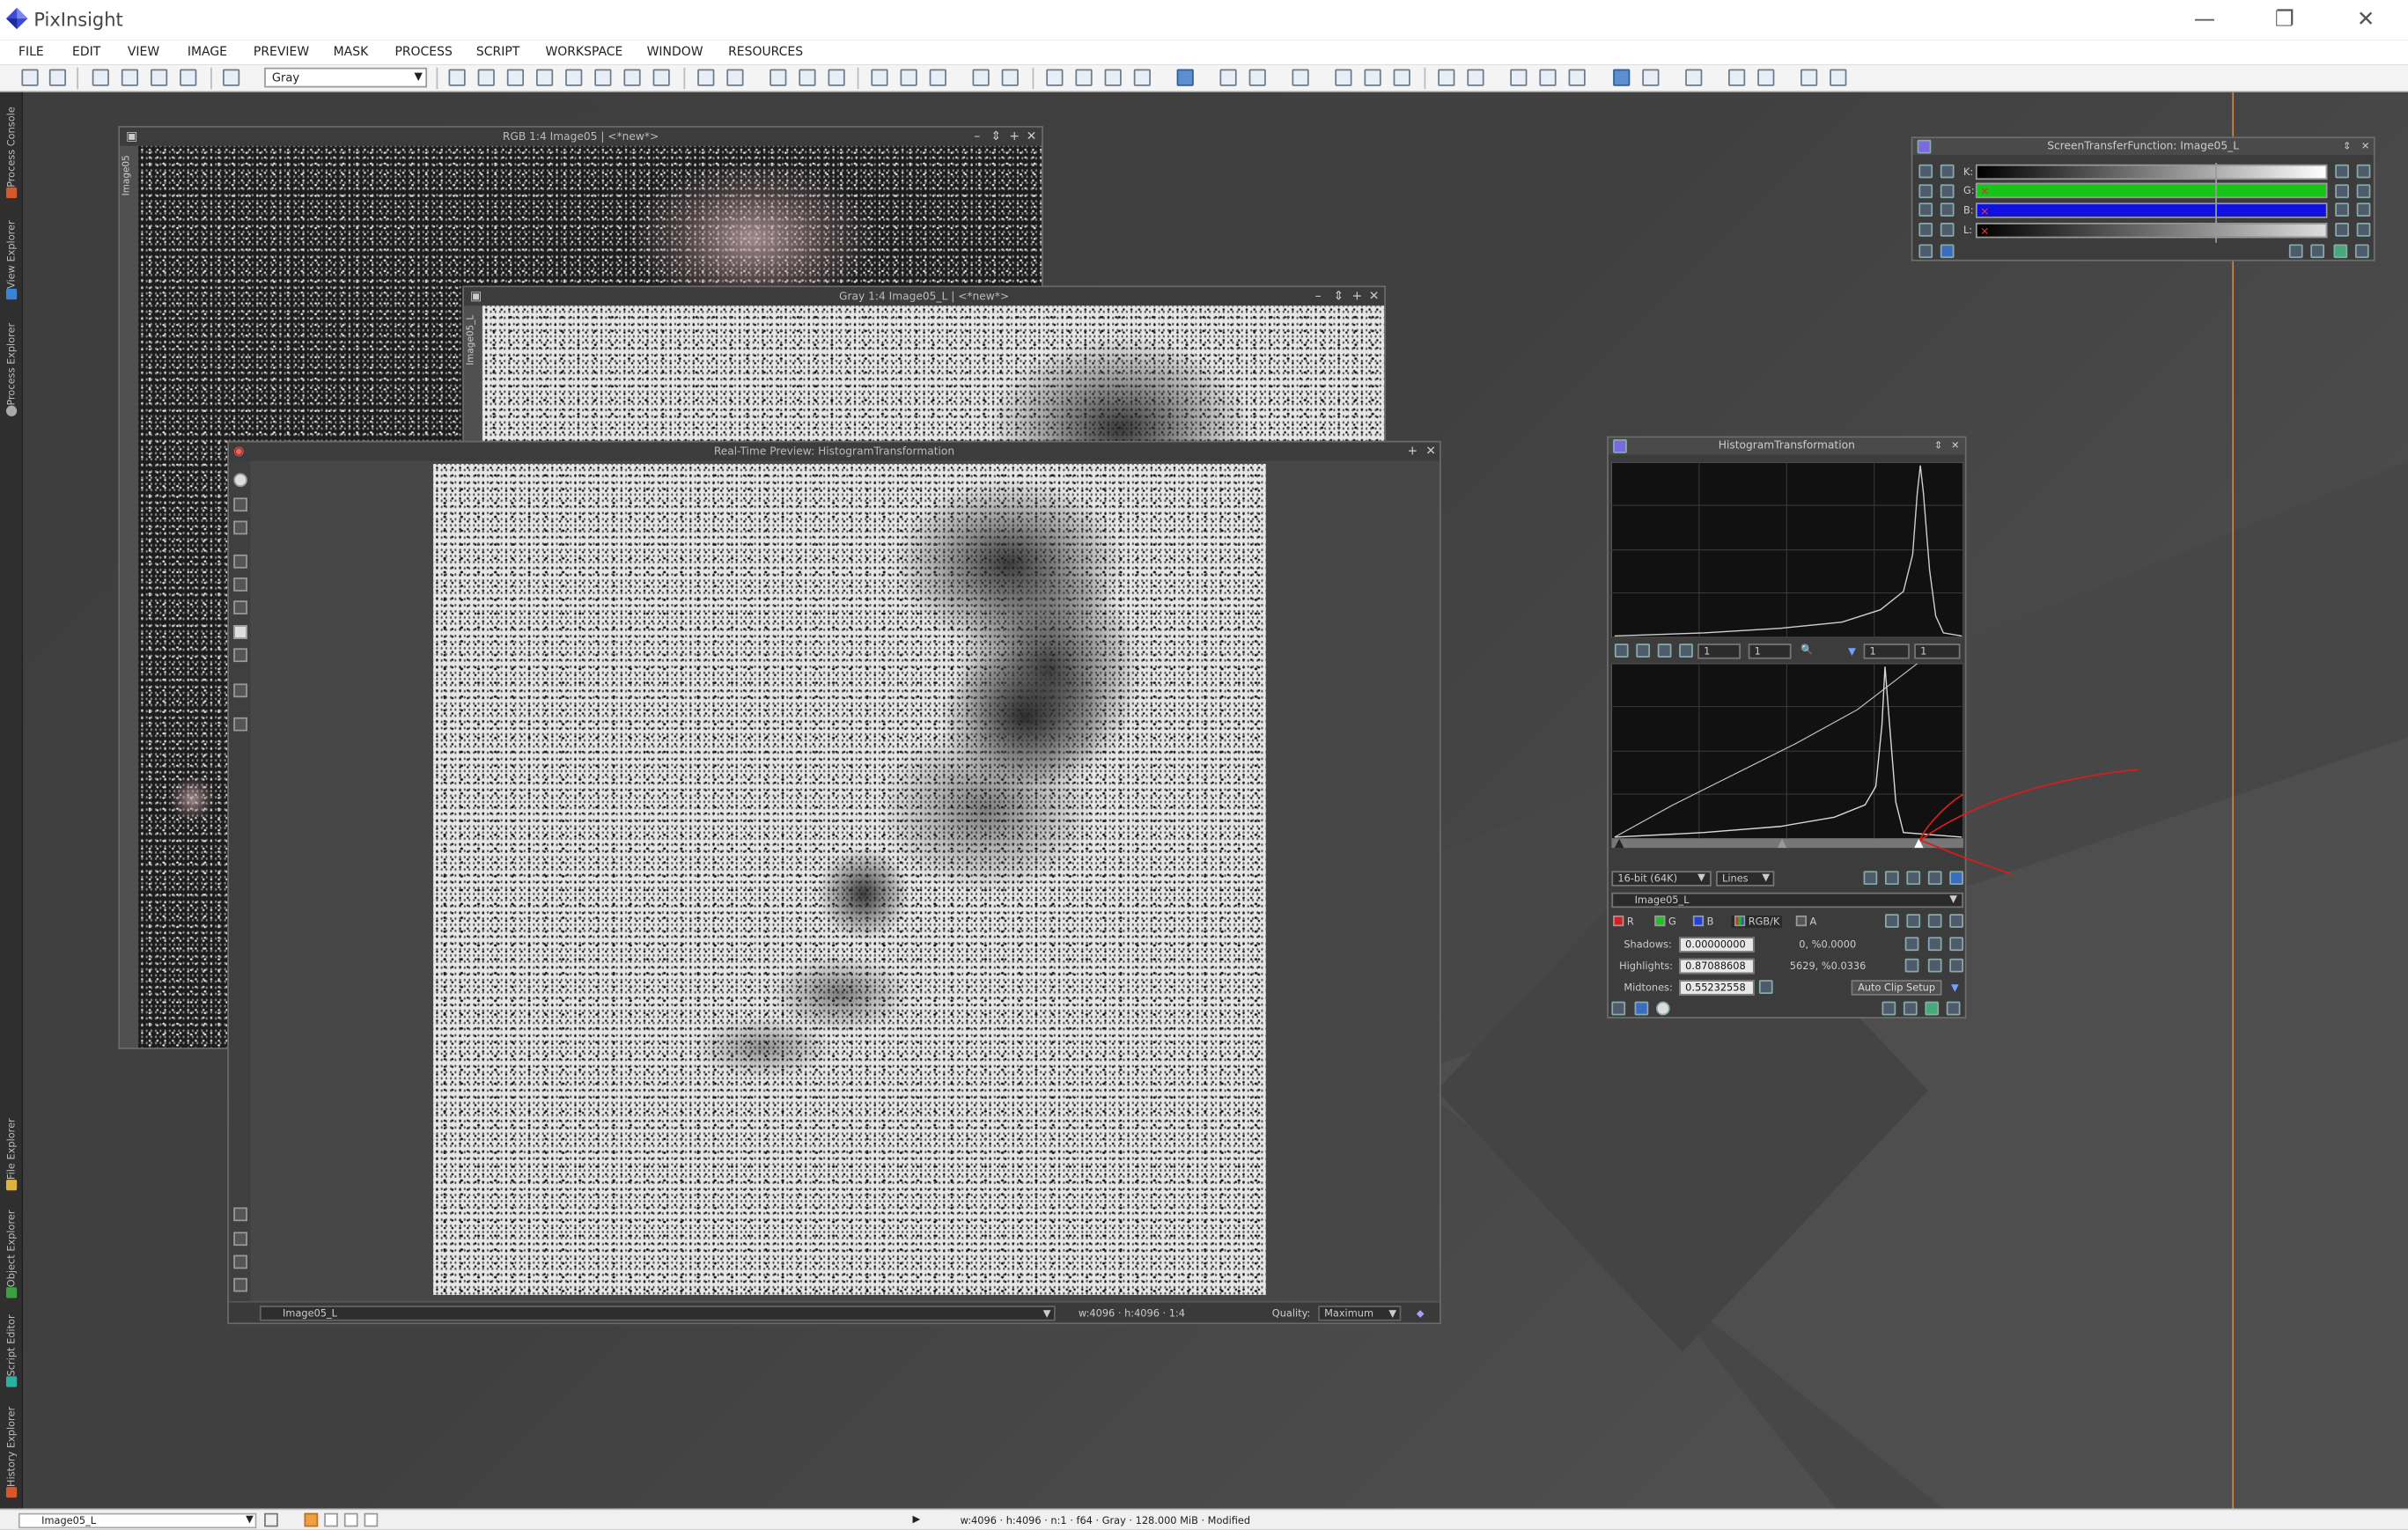  What do you see at coordinates (497, 52) in the screenshot?
I see `menu-script: SCRIPT` at bounding box center [497, 52].